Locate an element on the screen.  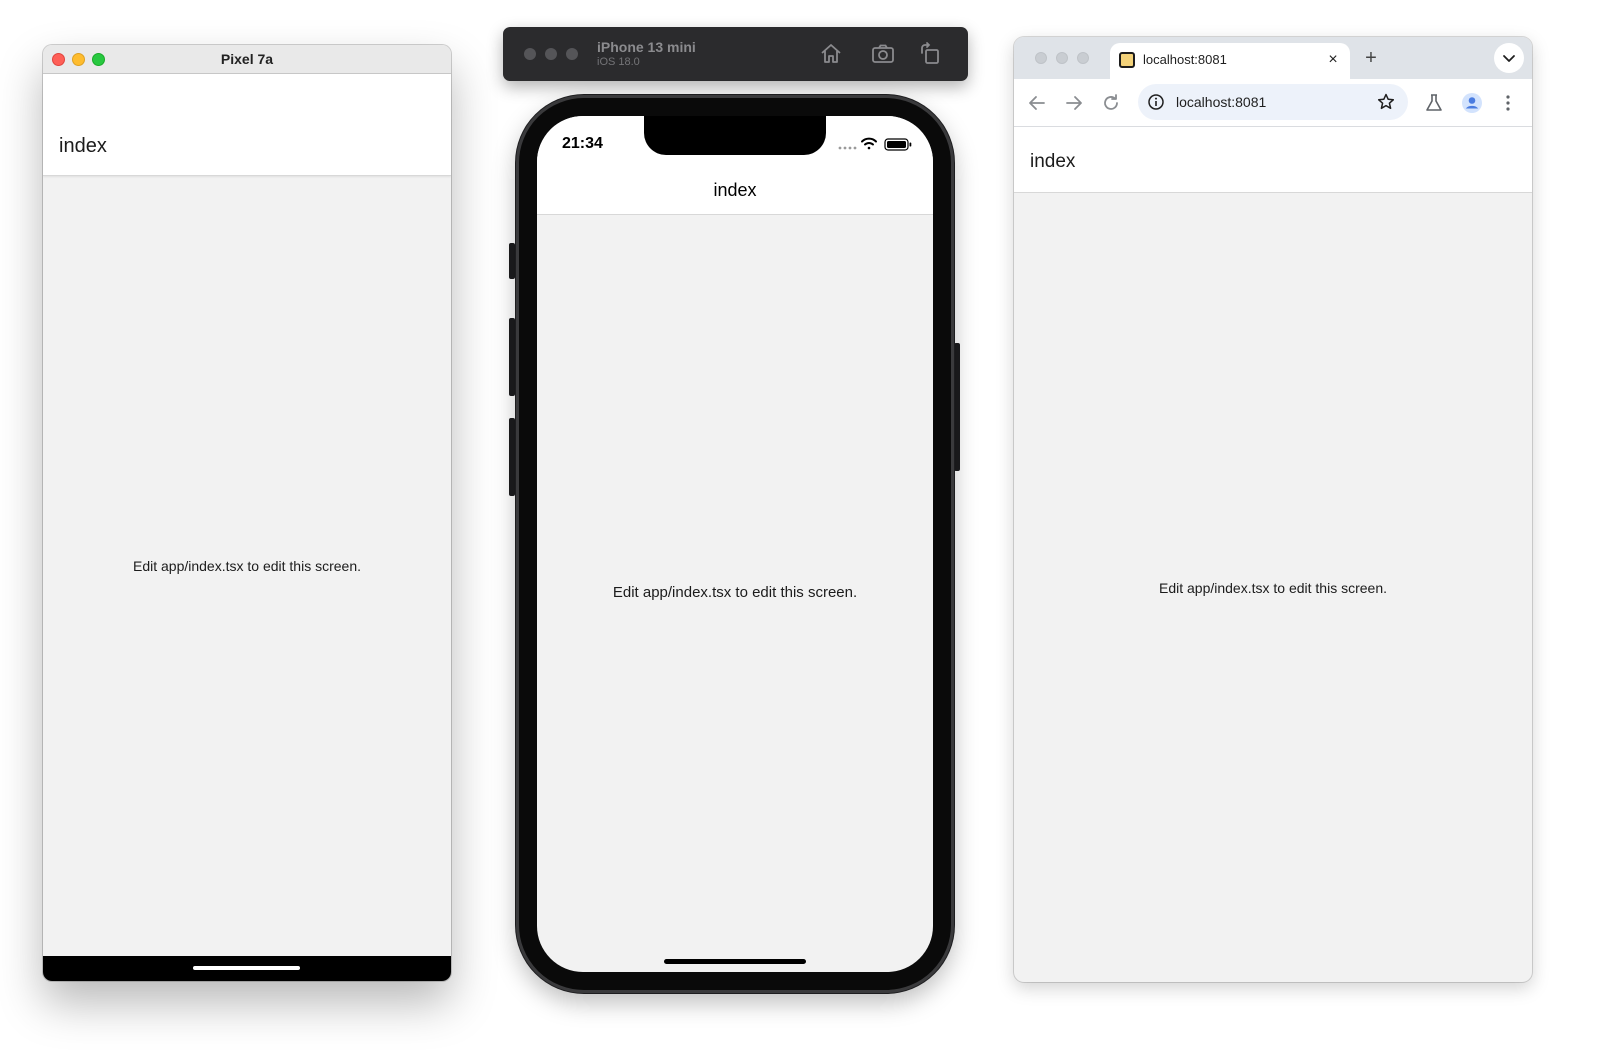
simulator-minimize-button is located at coordinates (551, 54).